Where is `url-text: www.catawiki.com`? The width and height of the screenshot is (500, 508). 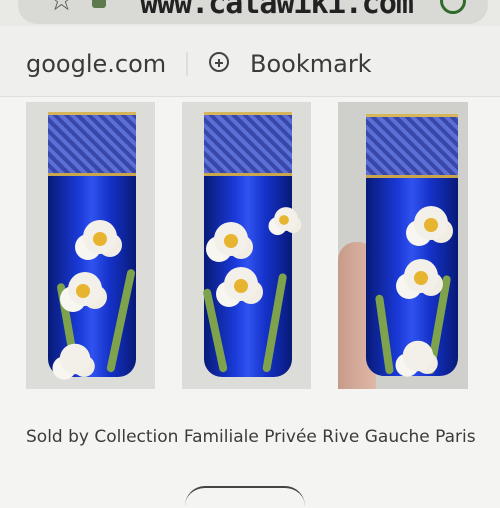 url-text: www.catawiki.com is located at coordinates (277, 10).